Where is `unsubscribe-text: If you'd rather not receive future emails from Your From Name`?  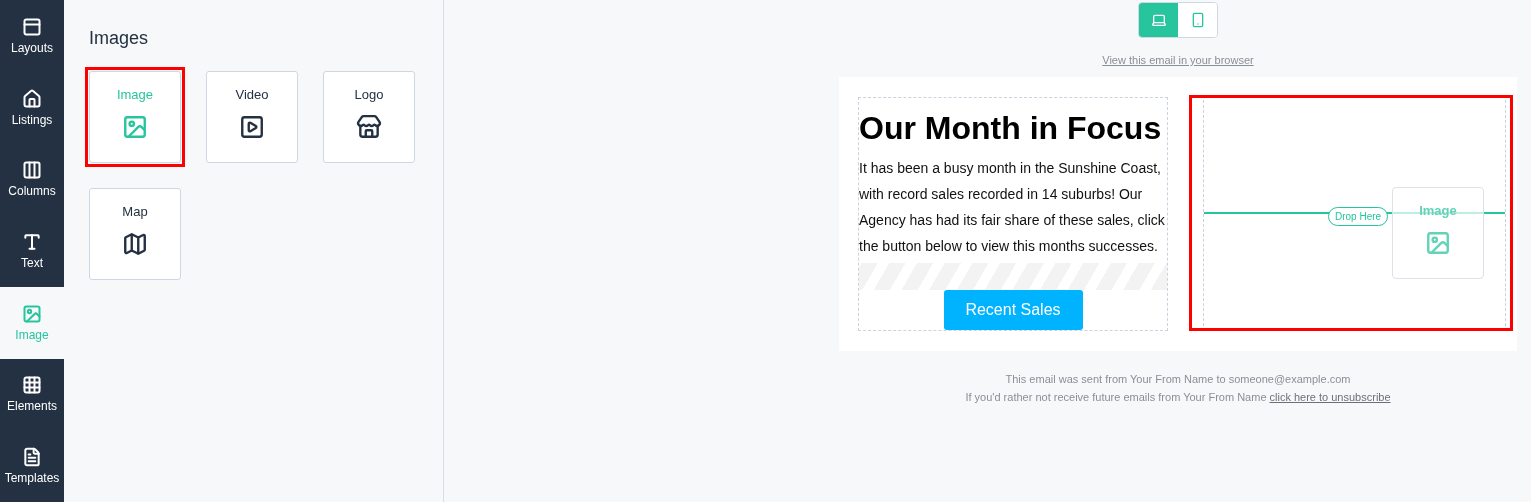
unsubscribe-text: If you'd rather not receive future emails from Your From Name is located at coordinates (1116, 397).